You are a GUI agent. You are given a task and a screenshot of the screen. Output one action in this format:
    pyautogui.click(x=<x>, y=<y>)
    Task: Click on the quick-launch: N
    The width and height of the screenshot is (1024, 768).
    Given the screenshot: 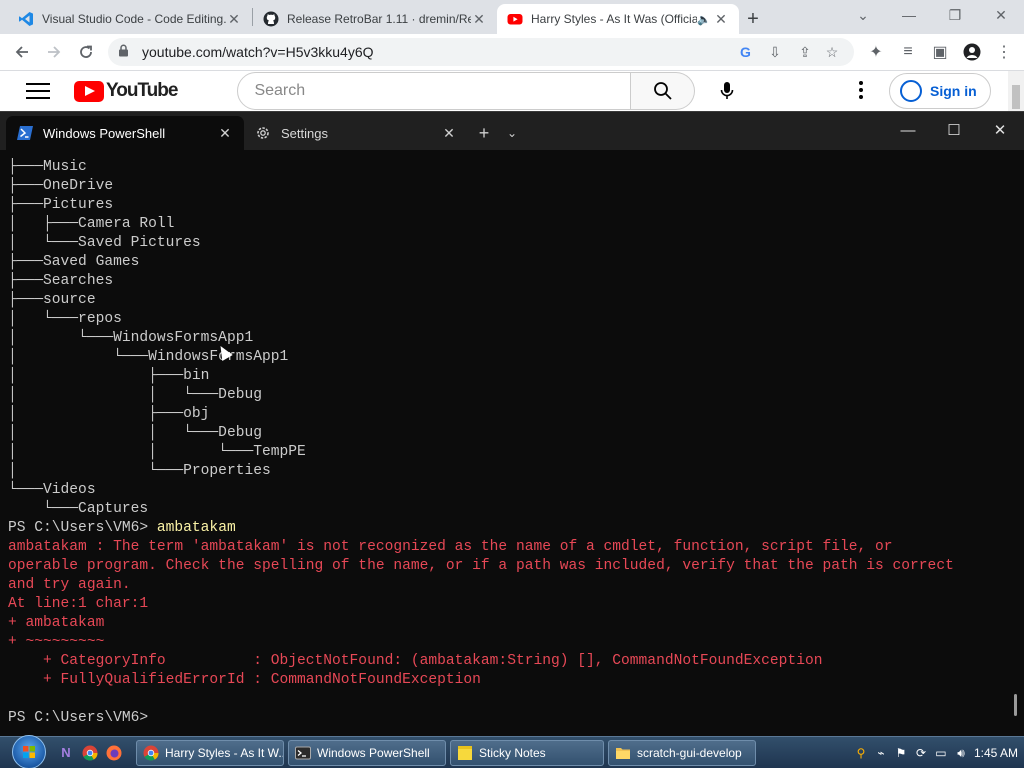 What is the action you would take?
    pyautogui.click(x=90, y=753)
    